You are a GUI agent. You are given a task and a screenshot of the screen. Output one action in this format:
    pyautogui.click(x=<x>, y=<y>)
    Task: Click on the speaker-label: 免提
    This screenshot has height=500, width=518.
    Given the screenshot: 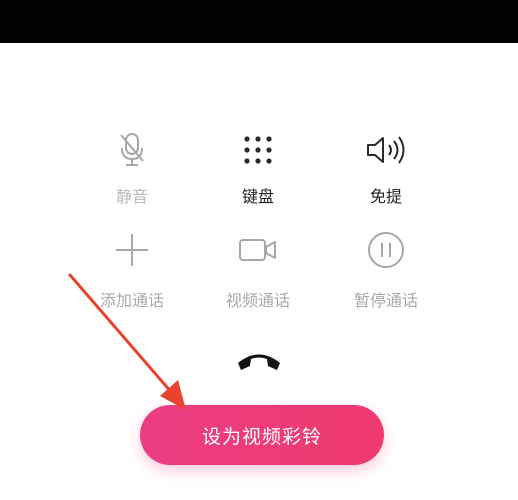 What is the action you would take?
    pyautogui.click(x=385, y=196)
    